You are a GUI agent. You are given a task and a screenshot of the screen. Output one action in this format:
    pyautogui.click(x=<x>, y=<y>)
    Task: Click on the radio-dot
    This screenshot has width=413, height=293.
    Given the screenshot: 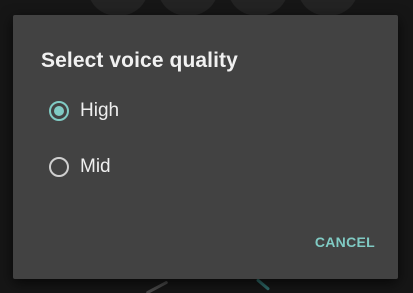 What is the action you would take?
    pyautogui.click(x=59, y=111)
    